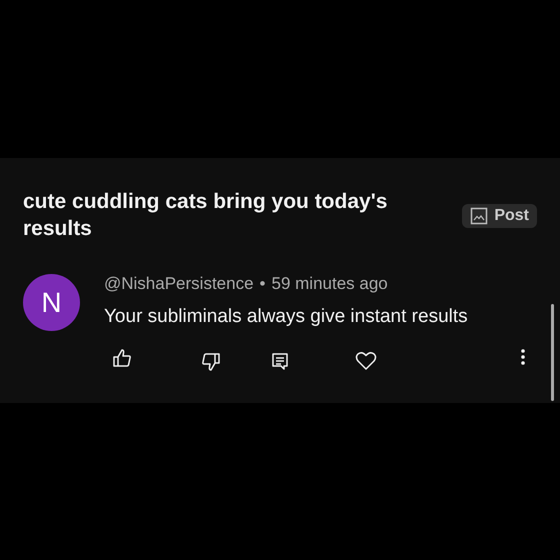 The height and width of the screenshot is (560, 560). Describe the element at coordinates (511, 216) in the screenshot. I see `post-label: Post` at that location.